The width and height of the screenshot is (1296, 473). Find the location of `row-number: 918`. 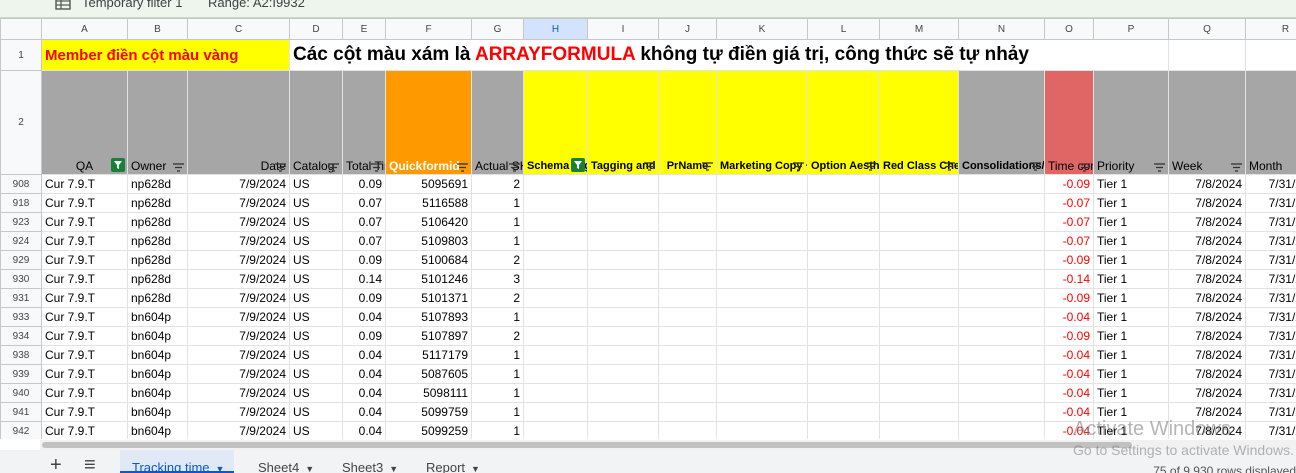

row-number: 918 is located at coordinates (21, 203).